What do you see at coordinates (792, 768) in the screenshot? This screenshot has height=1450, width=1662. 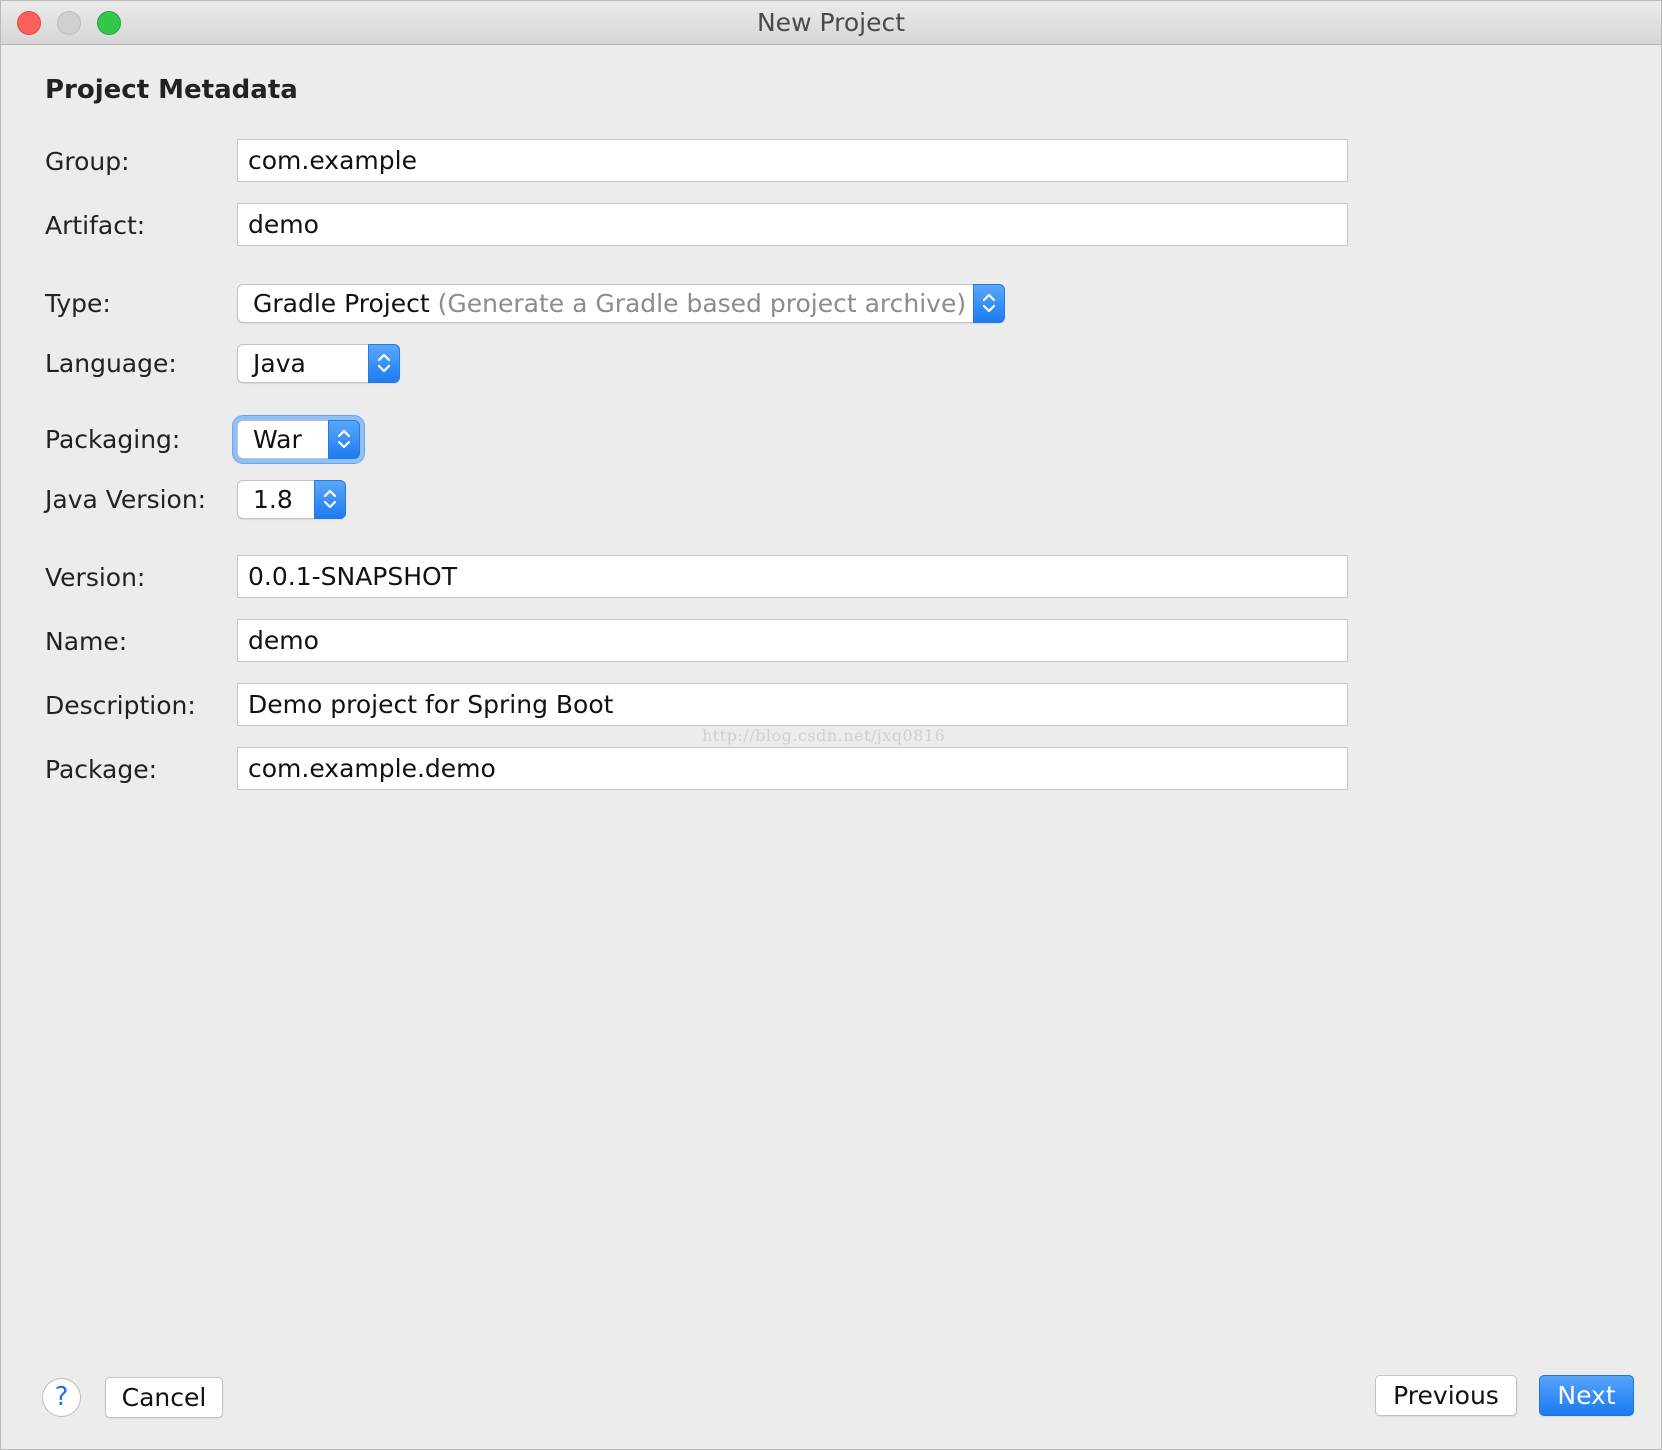 I see `package-field` at bounding box center [792, 768].